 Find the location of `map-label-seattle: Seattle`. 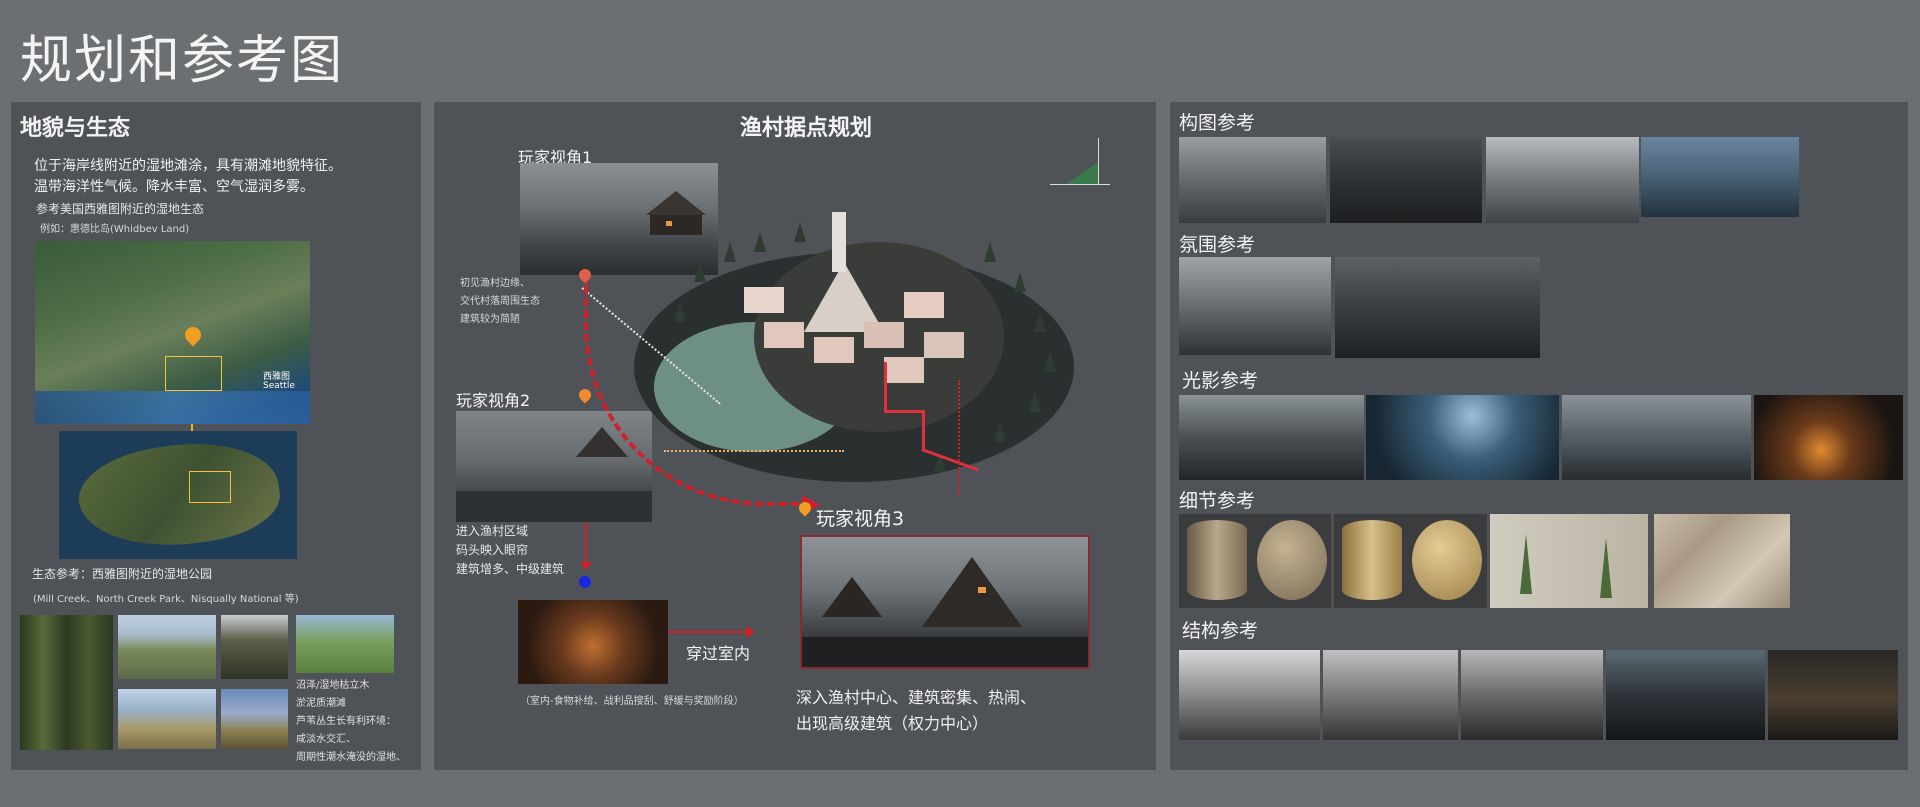

map-label-seattle: Seattle is located at coordinates (279, 386).